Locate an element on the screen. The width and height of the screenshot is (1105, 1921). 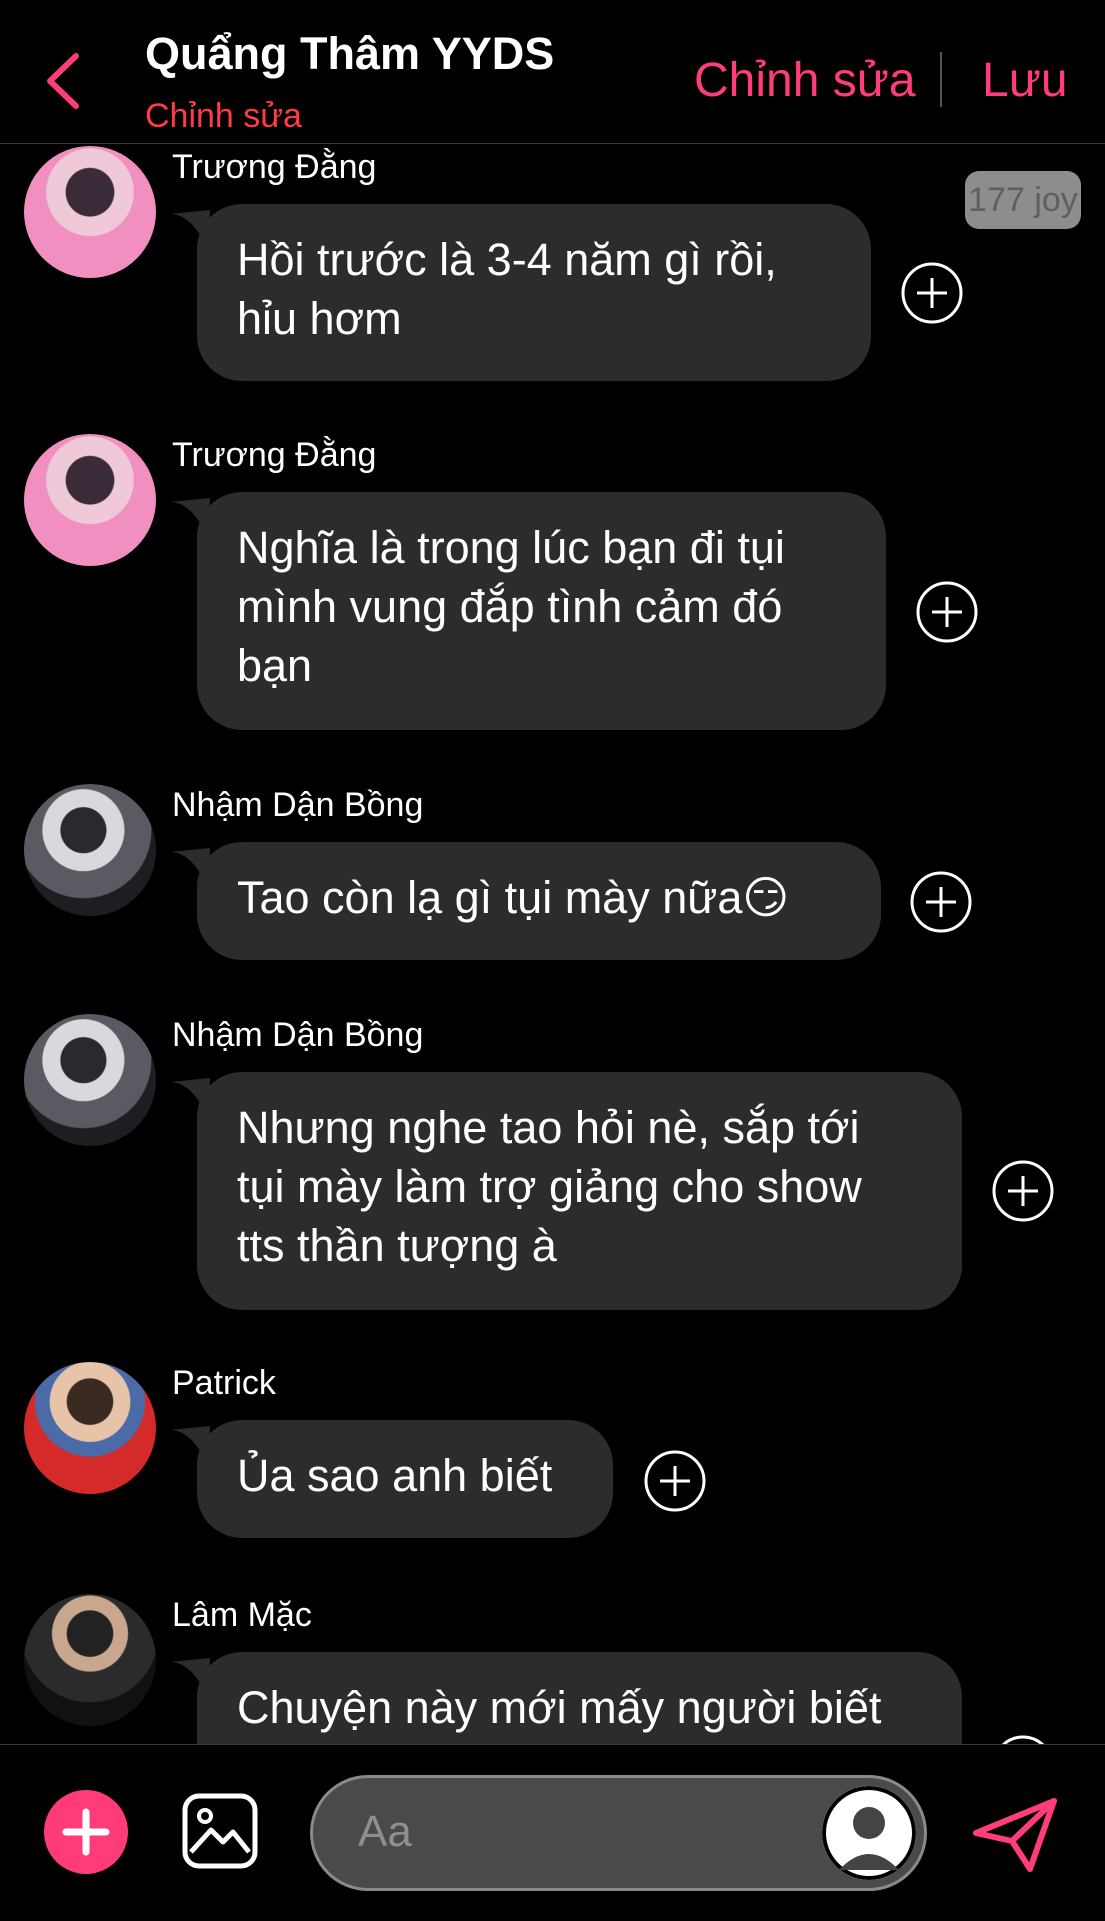
header-divider is located at coordinates (941, 79).